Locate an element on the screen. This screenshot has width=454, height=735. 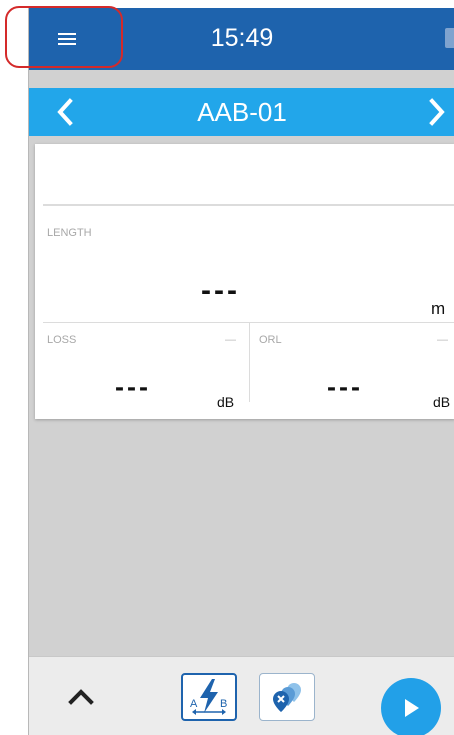
chevron-up-icon is located at coordinates (81, 697).